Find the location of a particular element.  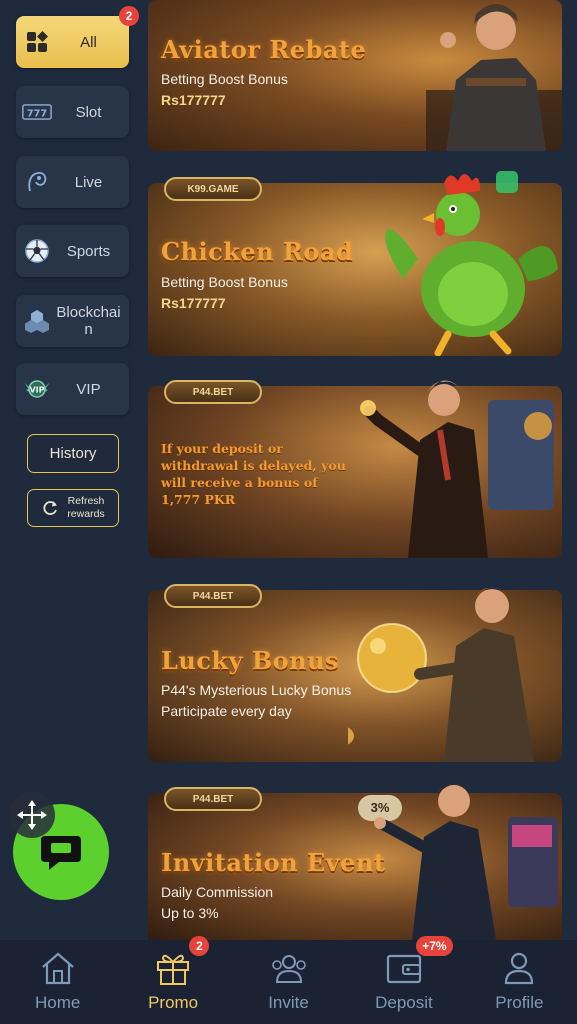

history-label: History is located at coordinates (73, 453).